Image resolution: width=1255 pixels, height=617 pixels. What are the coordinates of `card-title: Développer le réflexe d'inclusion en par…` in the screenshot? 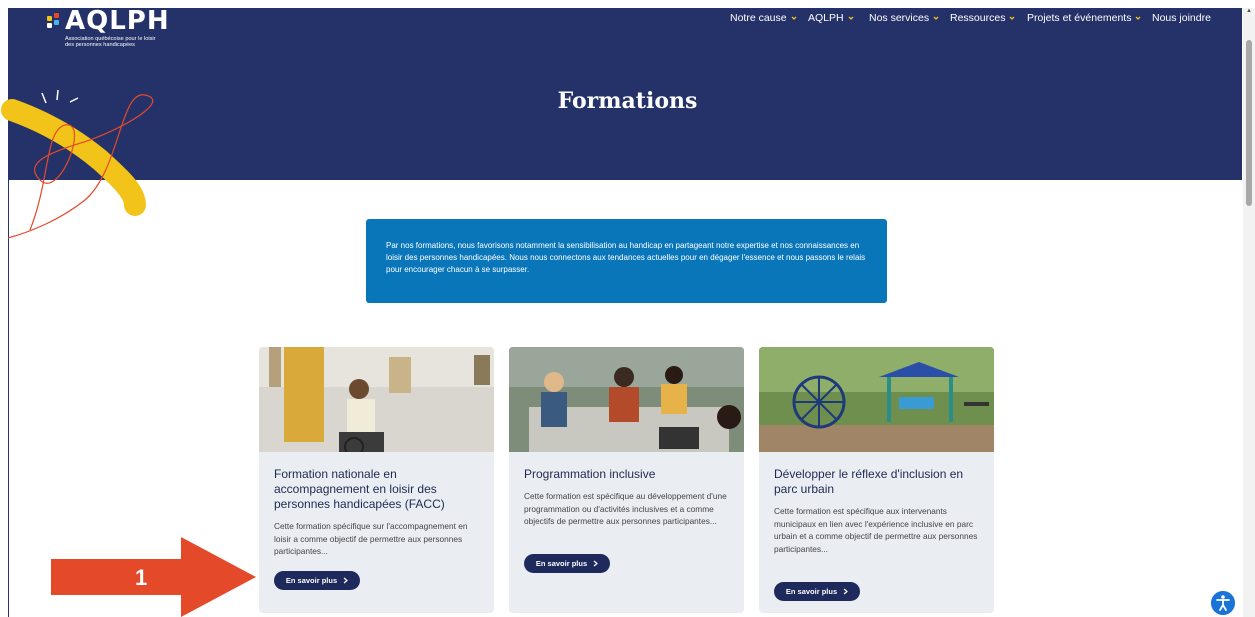 It's located at (869, 481).